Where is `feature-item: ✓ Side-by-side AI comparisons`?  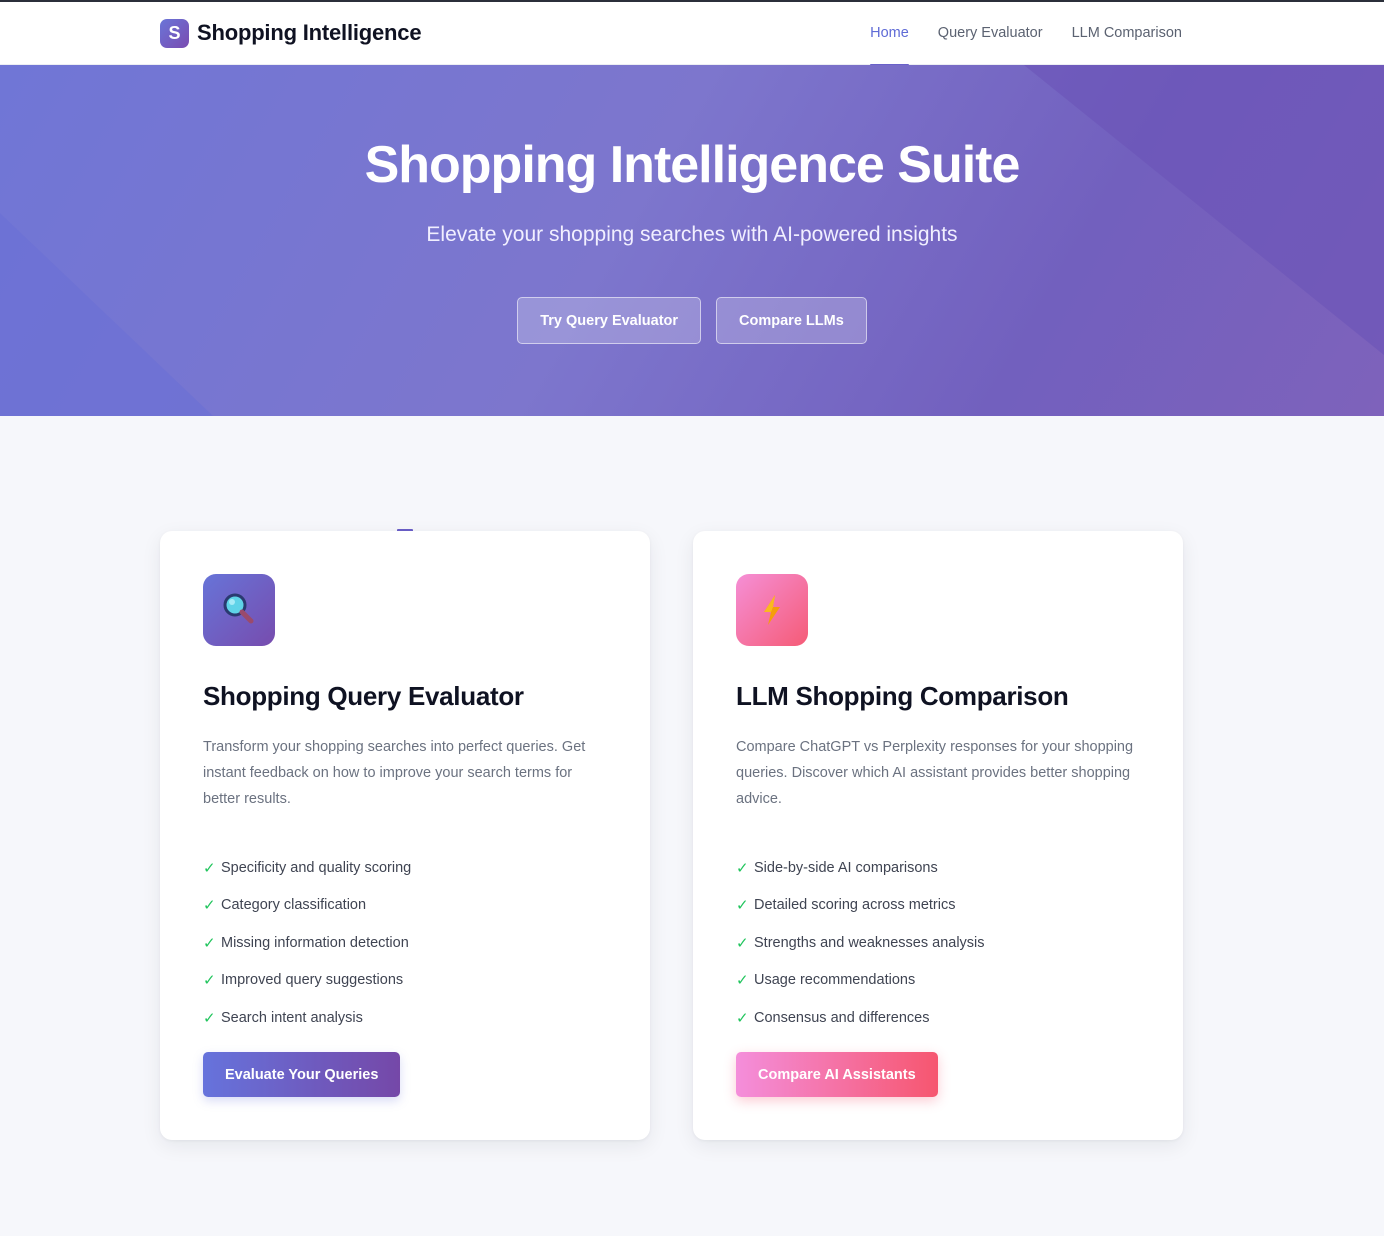
feature-item: ✓ Side-by-side AI comparisons is located at coordinates (938, 868).